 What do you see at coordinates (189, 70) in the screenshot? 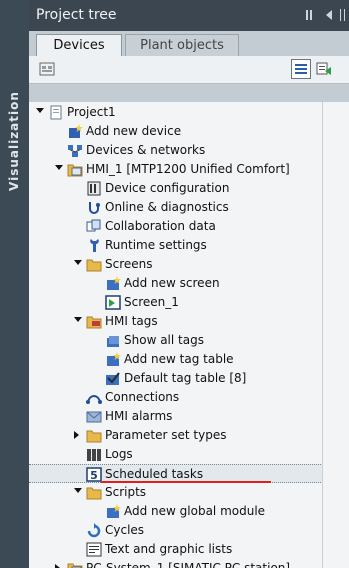
I see `tree-toolbar` at bounding box center [189, 70].